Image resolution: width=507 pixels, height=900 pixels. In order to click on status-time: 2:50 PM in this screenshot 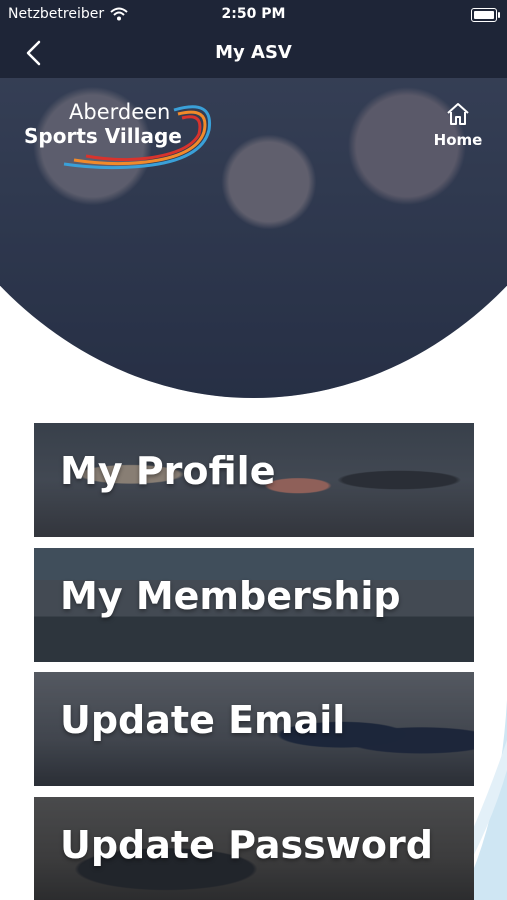, I will do `click(253, 14)`.